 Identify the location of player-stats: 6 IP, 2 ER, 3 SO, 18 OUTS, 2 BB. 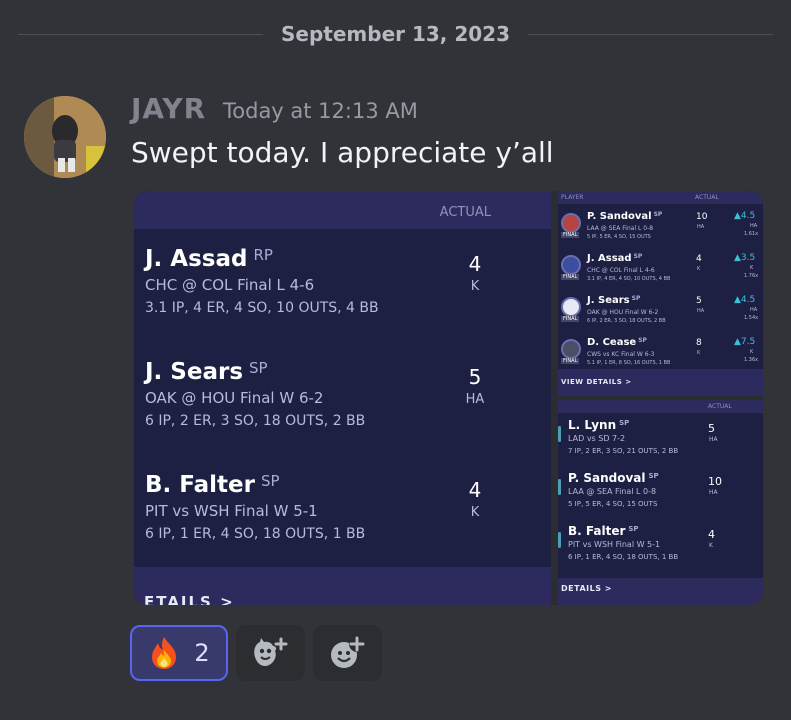
(626, 321).